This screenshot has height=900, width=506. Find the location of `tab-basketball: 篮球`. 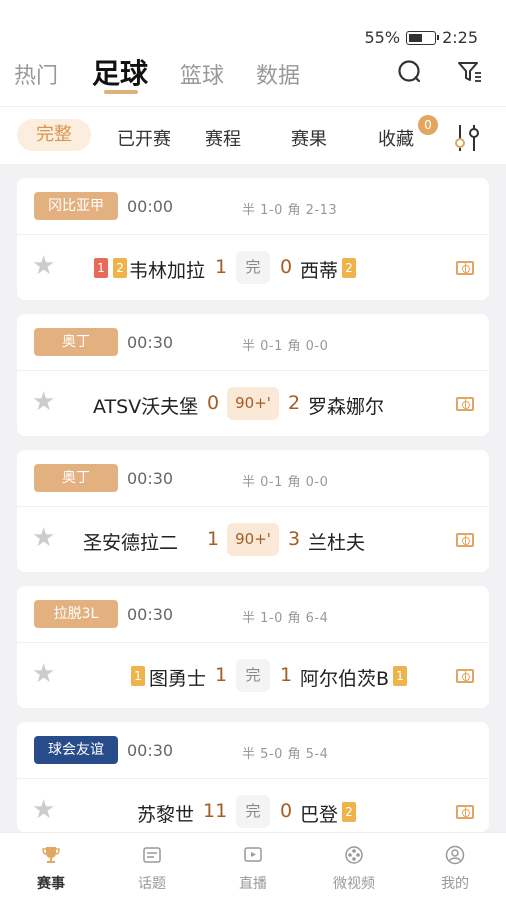

tab-basketball: 篮球 is located at coordinates (202, 74).